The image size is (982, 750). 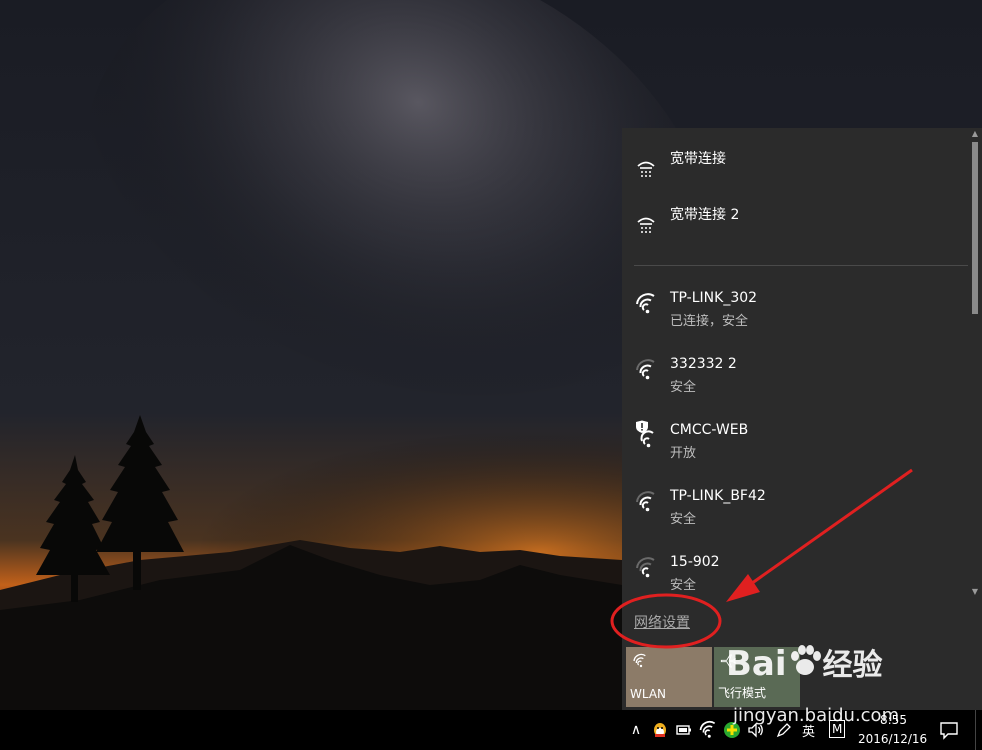 I want to click on connection-name: TP-LINK_BF42, so click(x=718, y=496).